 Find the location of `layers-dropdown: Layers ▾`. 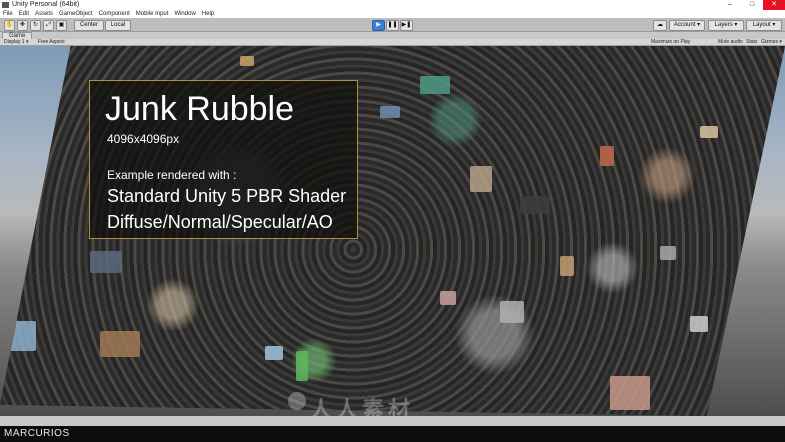

layers-dropdown: Layers ▾ is located at coordinates (726, 25).